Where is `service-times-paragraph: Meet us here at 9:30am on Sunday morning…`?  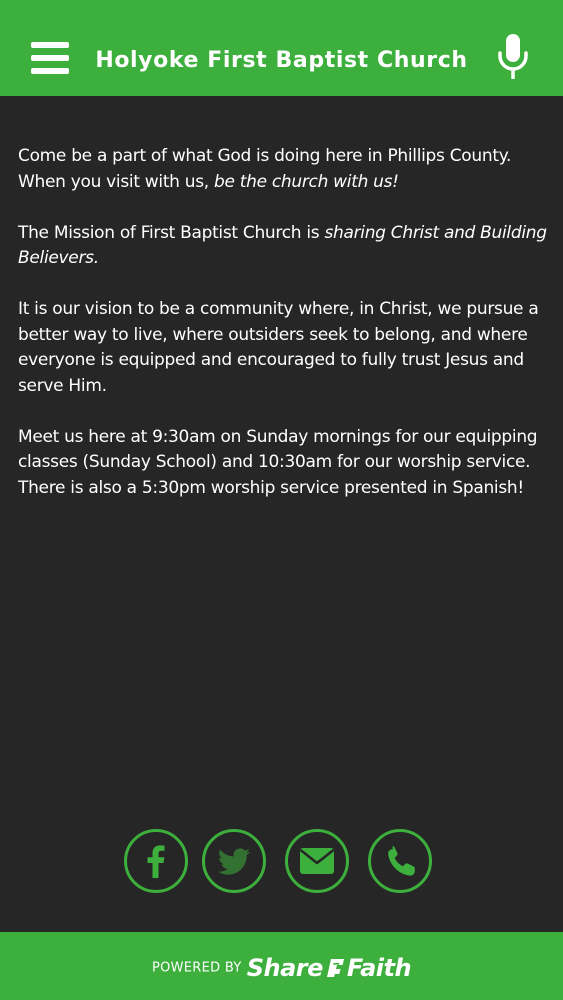
service-times-paragraph: Meet us here at 9:30am on Sunday morning… is located at coordinates (278, 462).